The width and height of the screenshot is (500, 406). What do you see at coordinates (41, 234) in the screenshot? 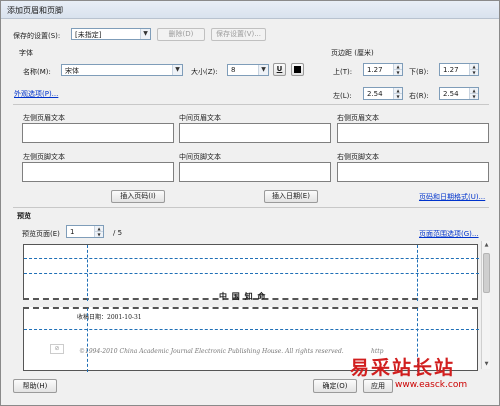
I see `preview-page-label: 预览页面(E)` at bounding box center [41, 234].